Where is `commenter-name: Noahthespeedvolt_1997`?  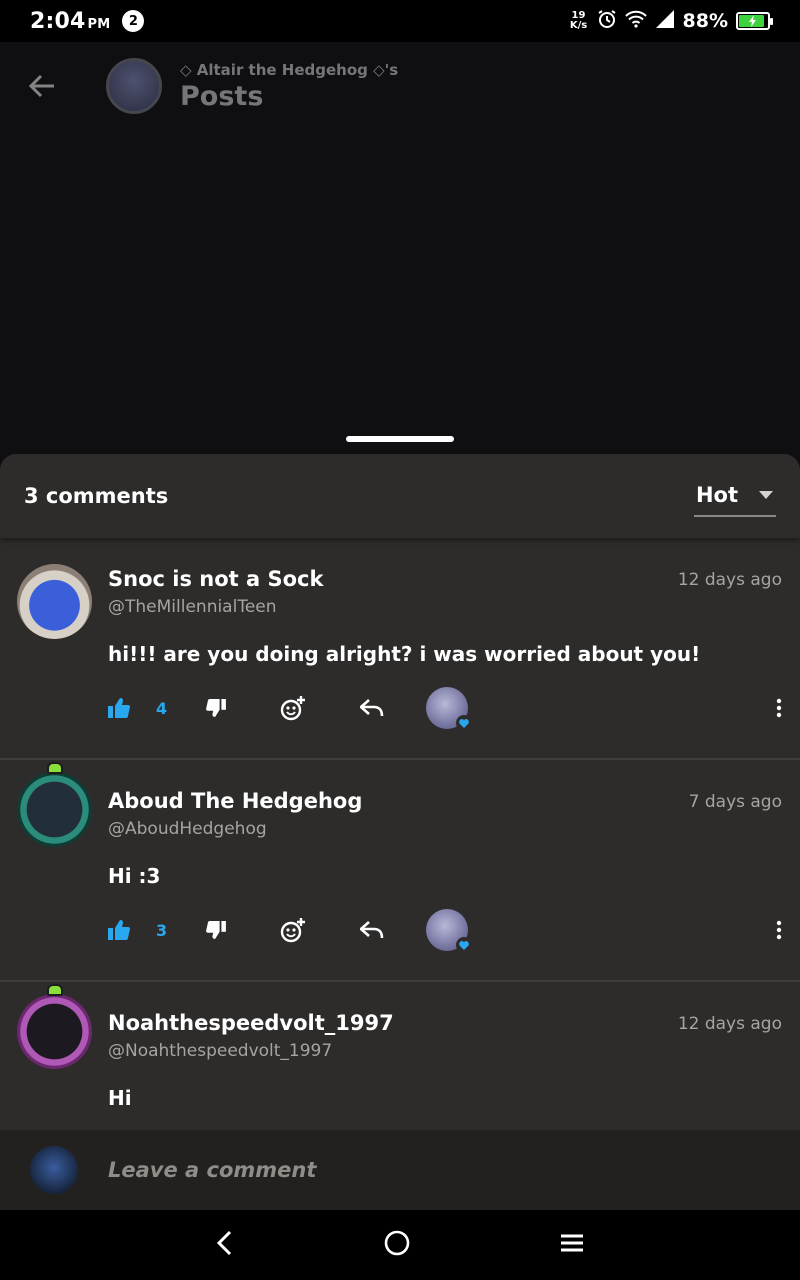
commenter-name: Noahthespeedvolt_1997 is located at coordinates (251, 1023).